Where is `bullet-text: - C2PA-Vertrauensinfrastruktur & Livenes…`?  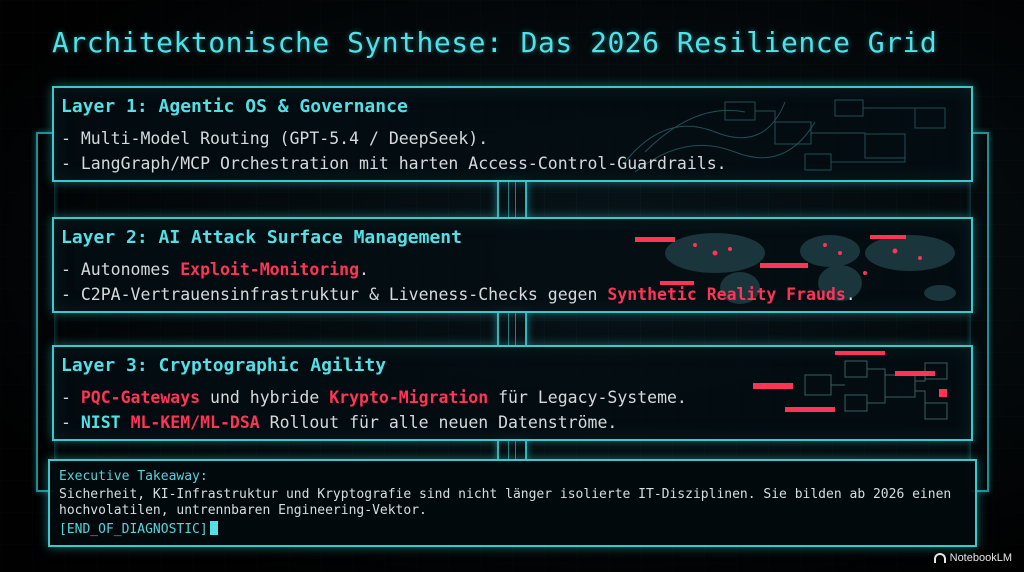 bullet-text: - C2PA-Vertrauensinfrastruktur & Livenes… is located at coordinates (334, 294).